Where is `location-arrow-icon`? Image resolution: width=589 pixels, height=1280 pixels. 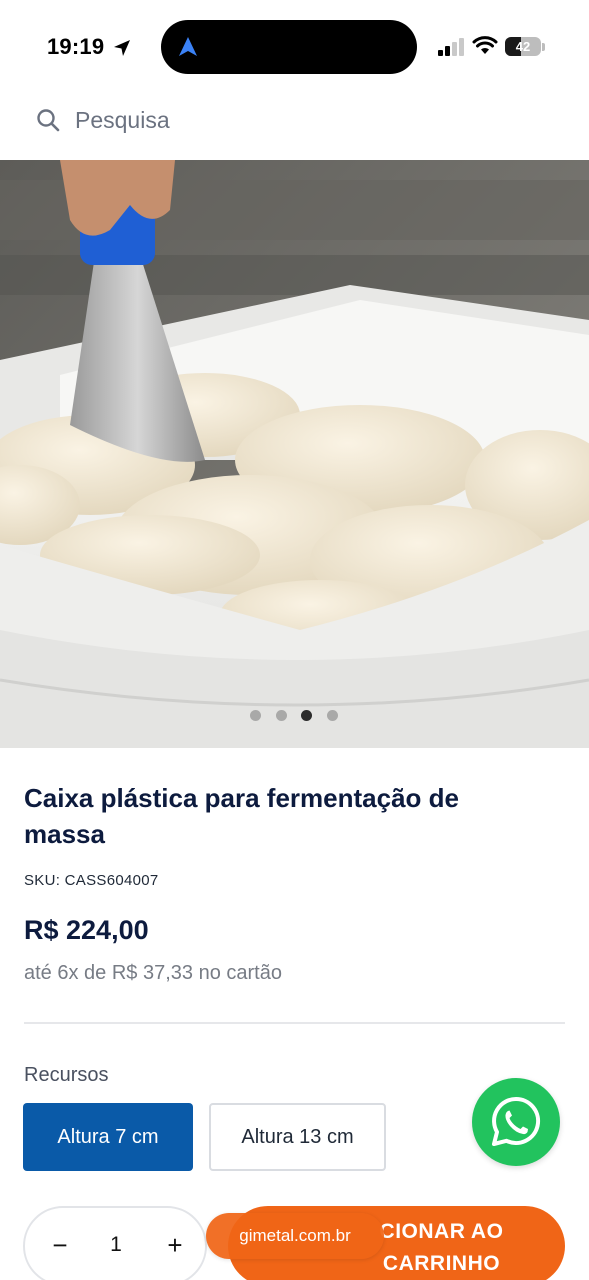 location-arrow-icon is located at coordinates (122, 48).